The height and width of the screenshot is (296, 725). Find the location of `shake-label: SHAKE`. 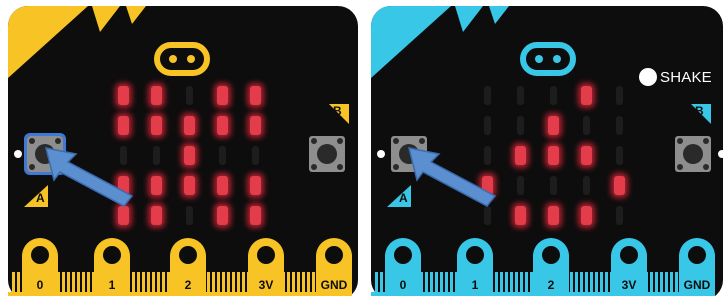

shake-label: SHAKE is located at coordinates (686, 77).